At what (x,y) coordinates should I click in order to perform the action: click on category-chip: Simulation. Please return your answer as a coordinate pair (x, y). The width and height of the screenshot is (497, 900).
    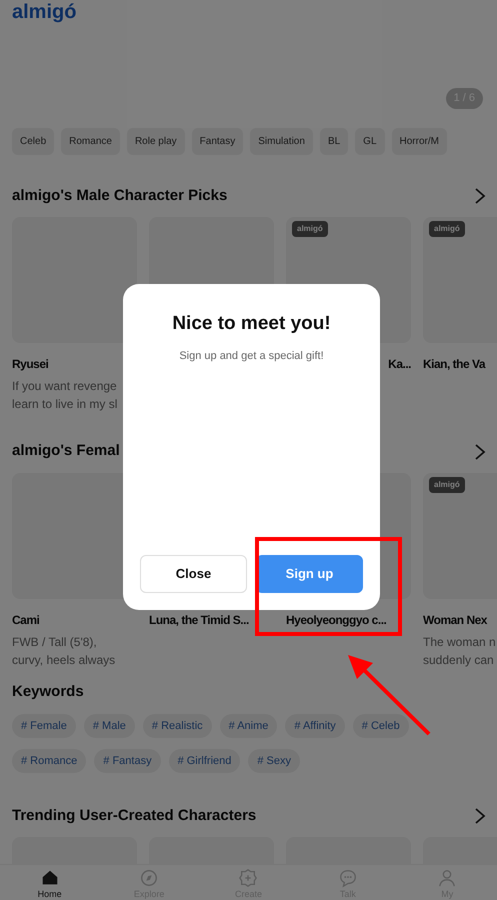
    Looking at the image, I should click on (281, 141).